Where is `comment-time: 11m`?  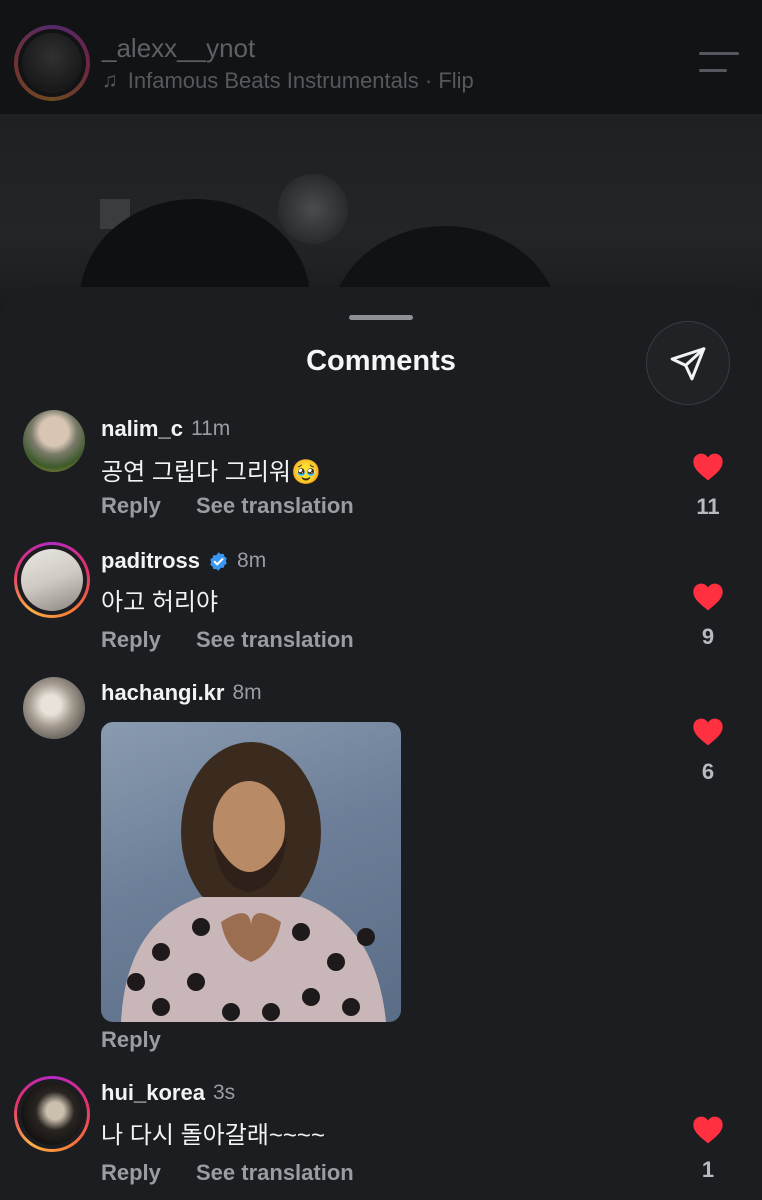 comment-time: 11m is located at coordinates (210, 428).